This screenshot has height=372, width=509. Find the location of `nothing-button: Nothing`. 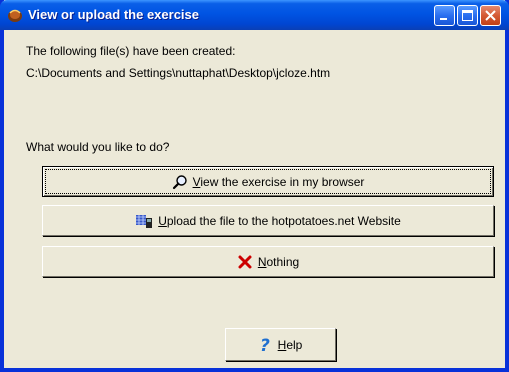

nothing-button: Nothing is located at coordinates (268, 261).